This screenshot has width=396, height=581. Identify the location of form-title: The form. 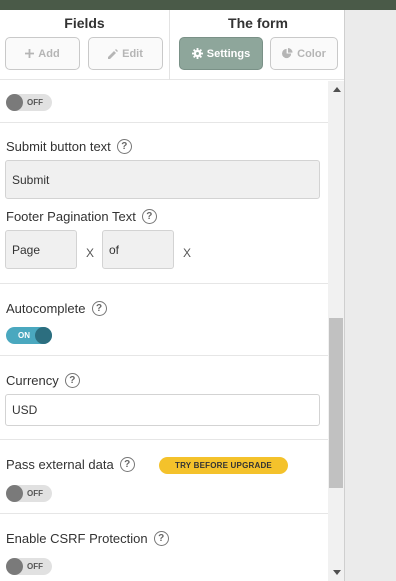
(258, 23).